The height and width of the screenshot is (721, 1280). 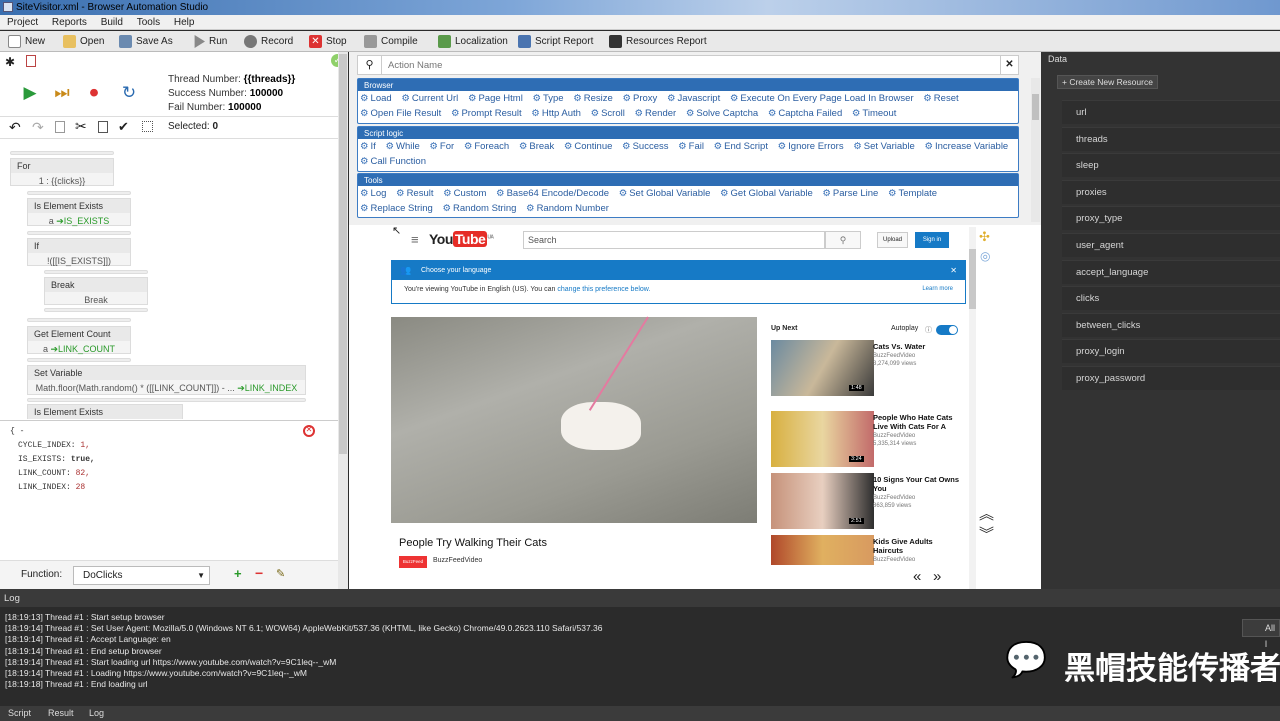 I want to click on action-base64-encode-decode: Base64 Encode/Decode, so click(x=552, y=193).